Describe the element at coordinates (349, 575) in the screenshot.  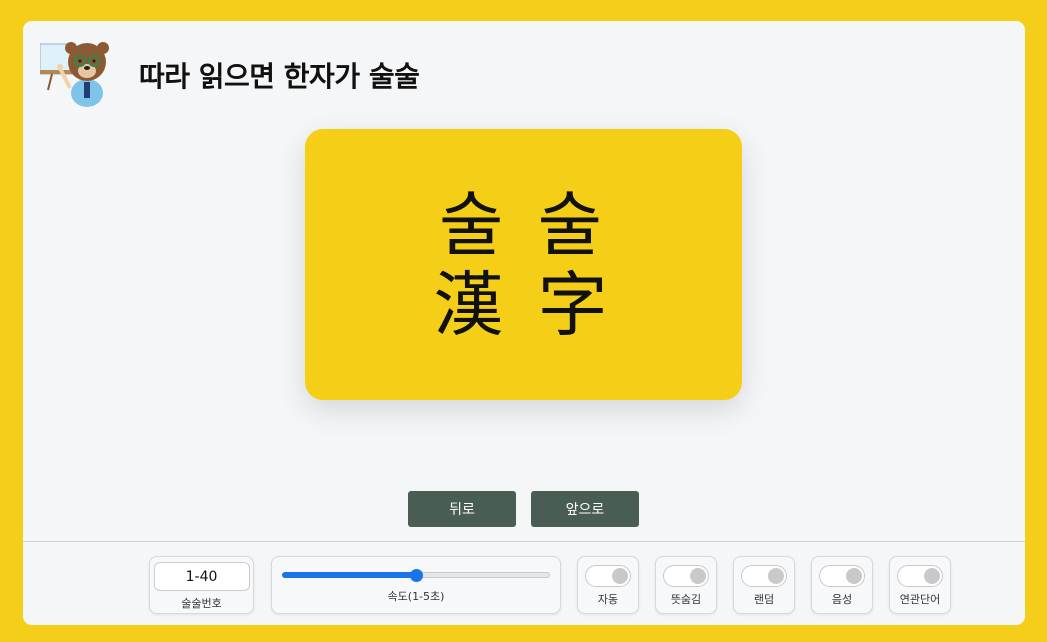
I see `speed-slider-fill` at that location.